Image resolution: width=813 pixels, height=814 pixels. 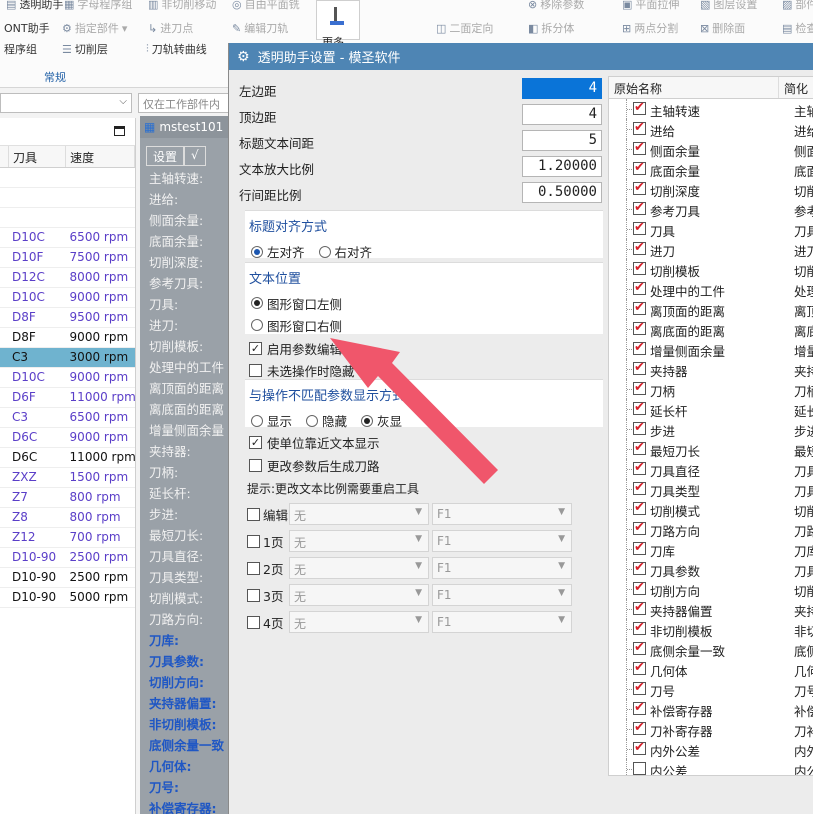 What do you see at coordinates (711, 229) in the screenshot?
I see `list-item: 刀具 刀具` at bounding box center [711, 229].